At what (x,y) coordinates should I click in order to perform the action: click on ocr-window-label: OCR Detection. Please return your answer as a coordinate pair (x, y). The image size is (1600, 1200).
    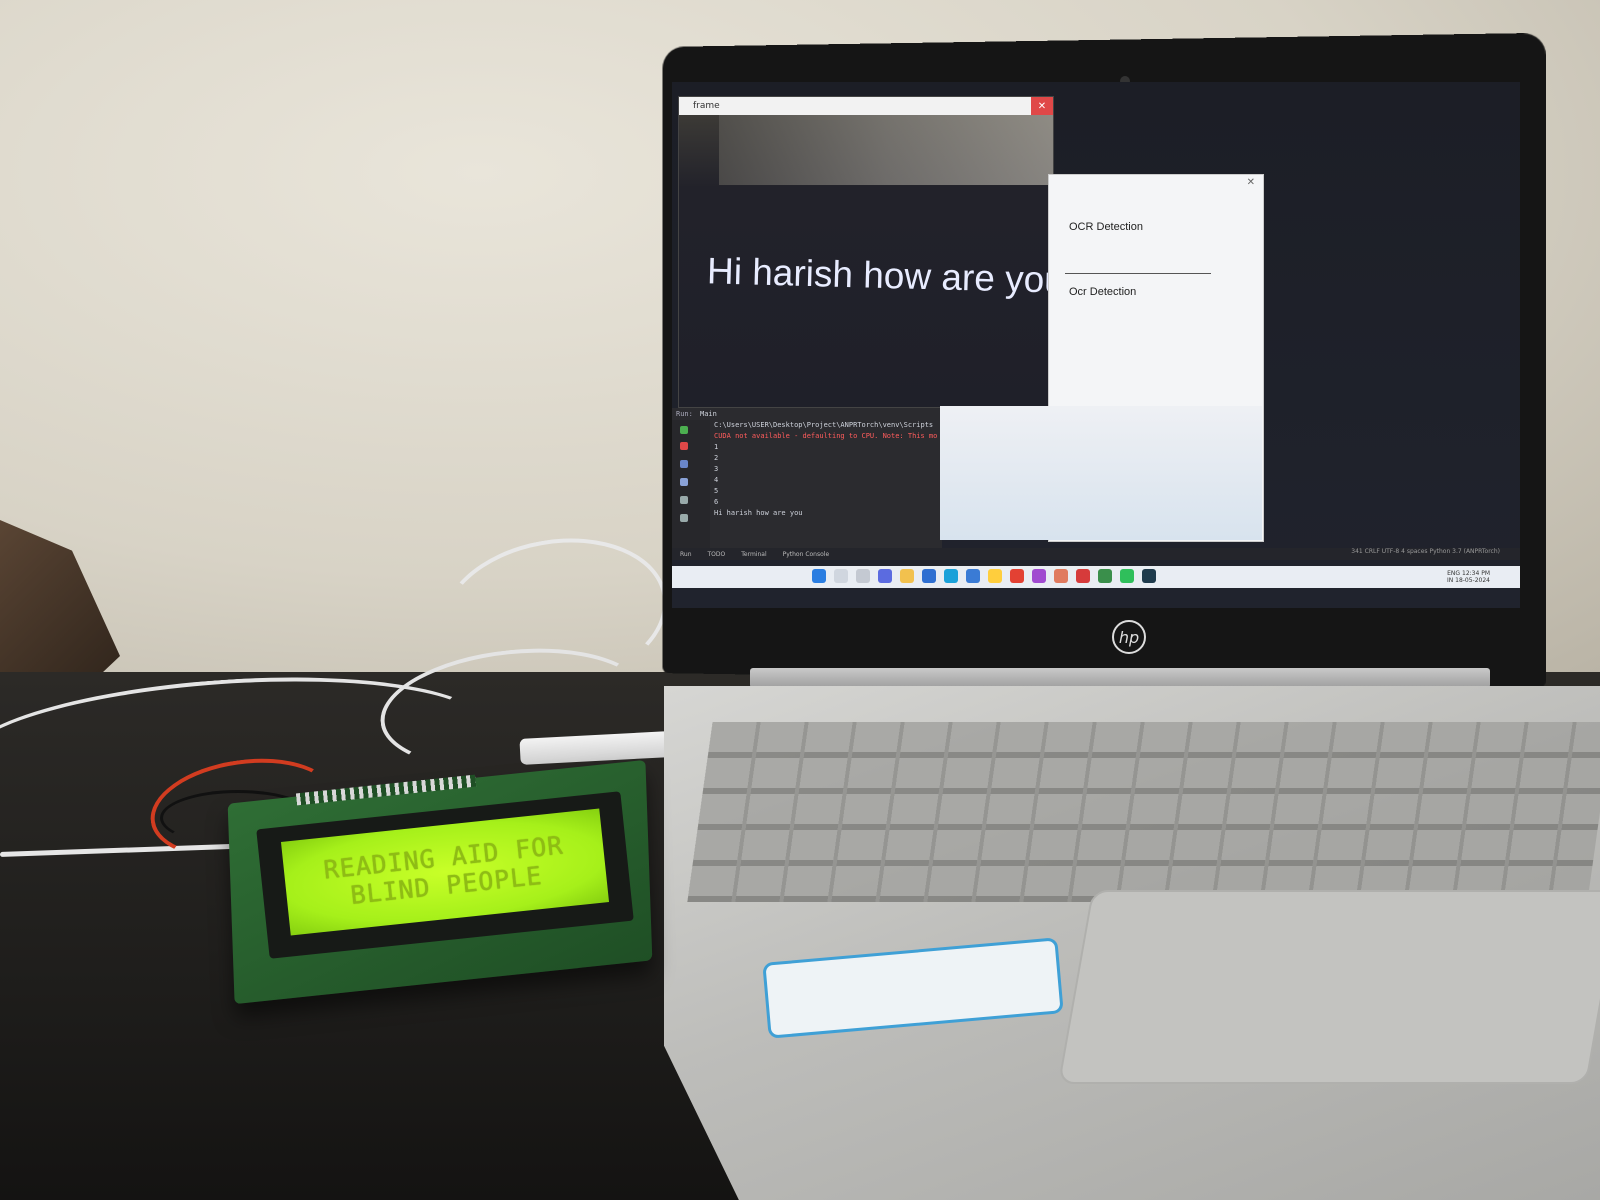
    Looking at the image, I should click on (1106, 227).